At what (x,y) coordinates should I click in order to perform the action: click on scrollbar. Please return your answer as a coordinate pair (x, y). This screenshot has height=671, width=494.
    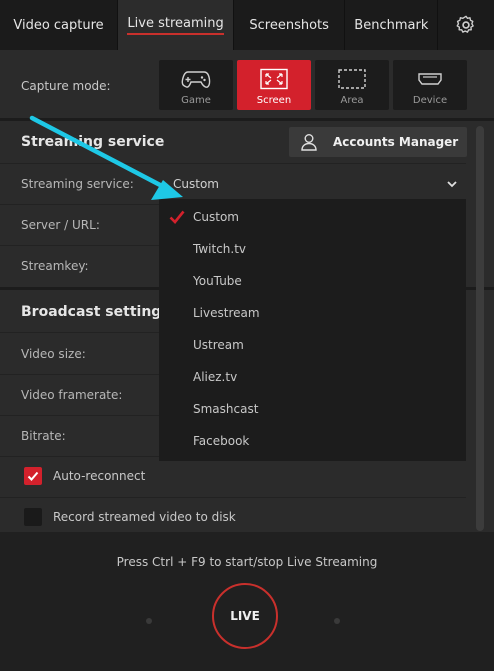
    Looking at the image, I should click on (480, 328).